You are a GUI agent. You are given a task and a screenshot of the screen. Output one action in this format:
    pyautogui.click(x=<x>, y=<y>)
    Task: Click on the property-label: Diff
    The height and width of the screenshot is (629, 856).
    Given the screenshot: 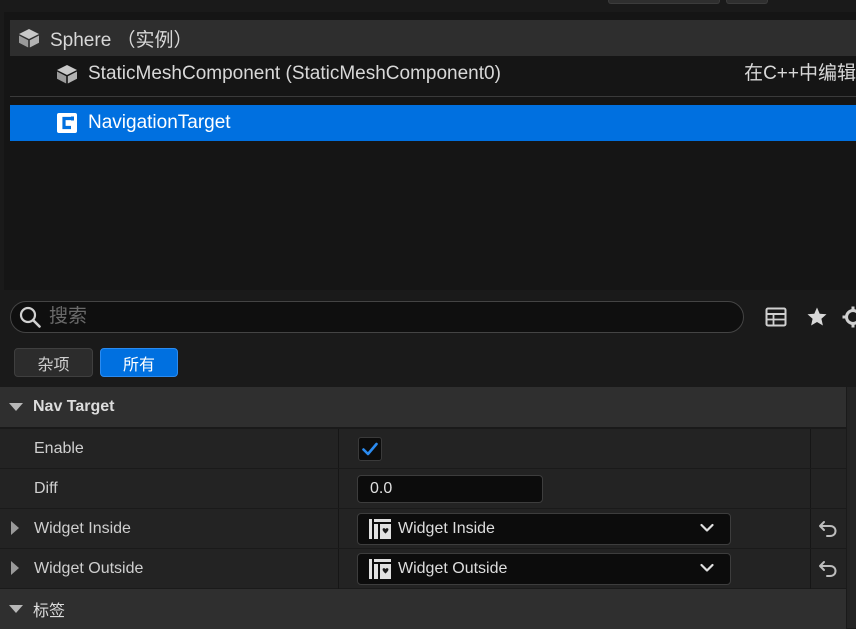 What is the action you would take?
    pyautogui.click(x=46, y=488)
    